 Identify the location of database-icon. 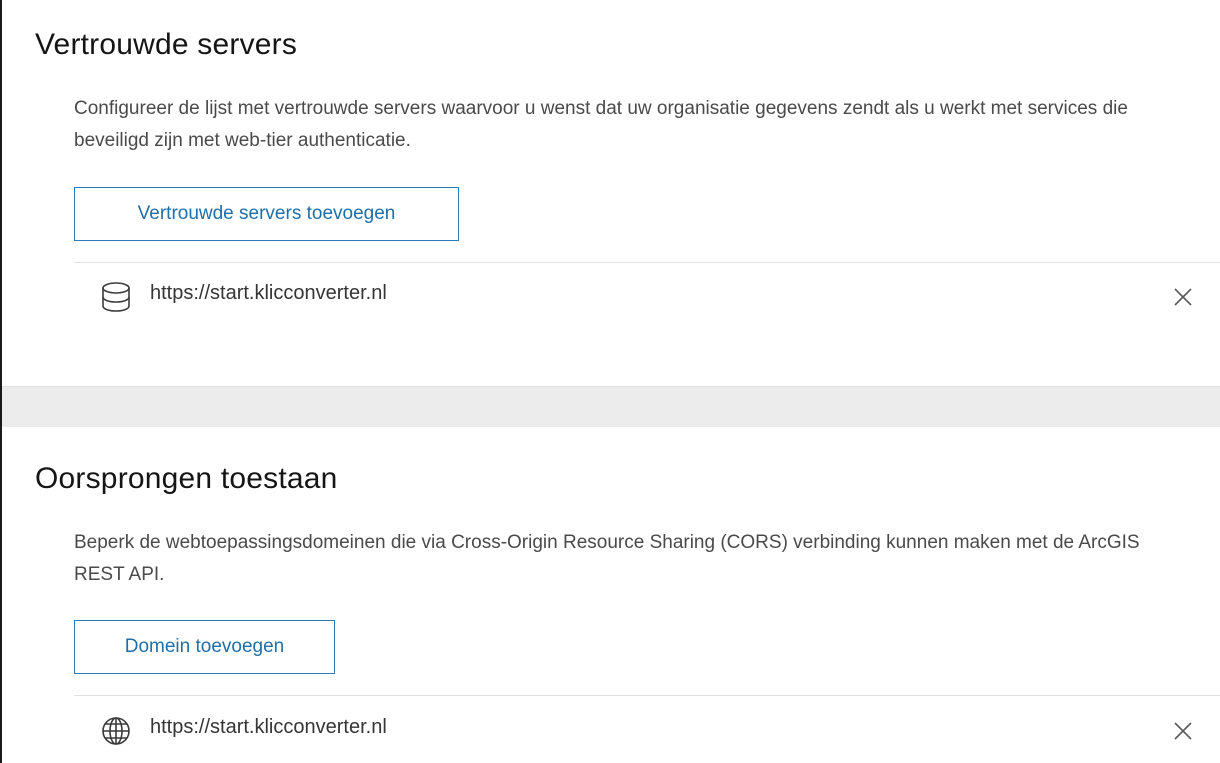
(117, 297).